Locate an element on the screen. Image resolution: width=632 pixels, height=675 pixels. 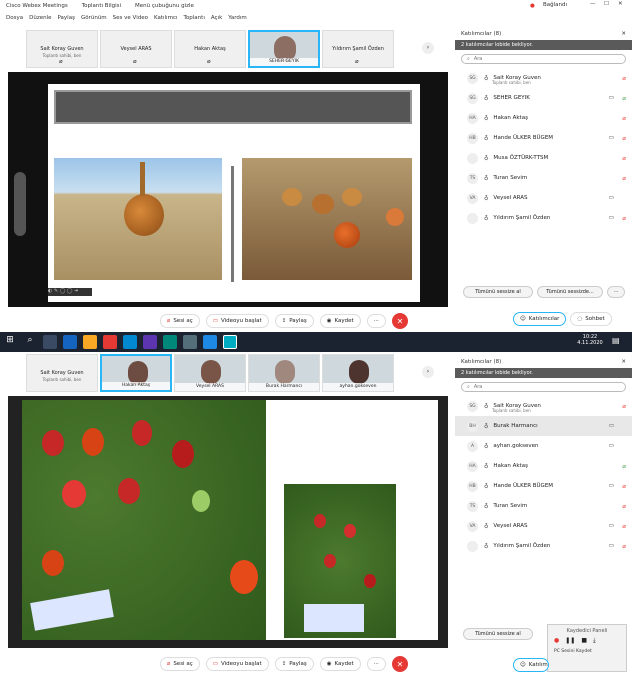
thumb-tile: ayhan.gokseven is located at coordinates (358, 373).